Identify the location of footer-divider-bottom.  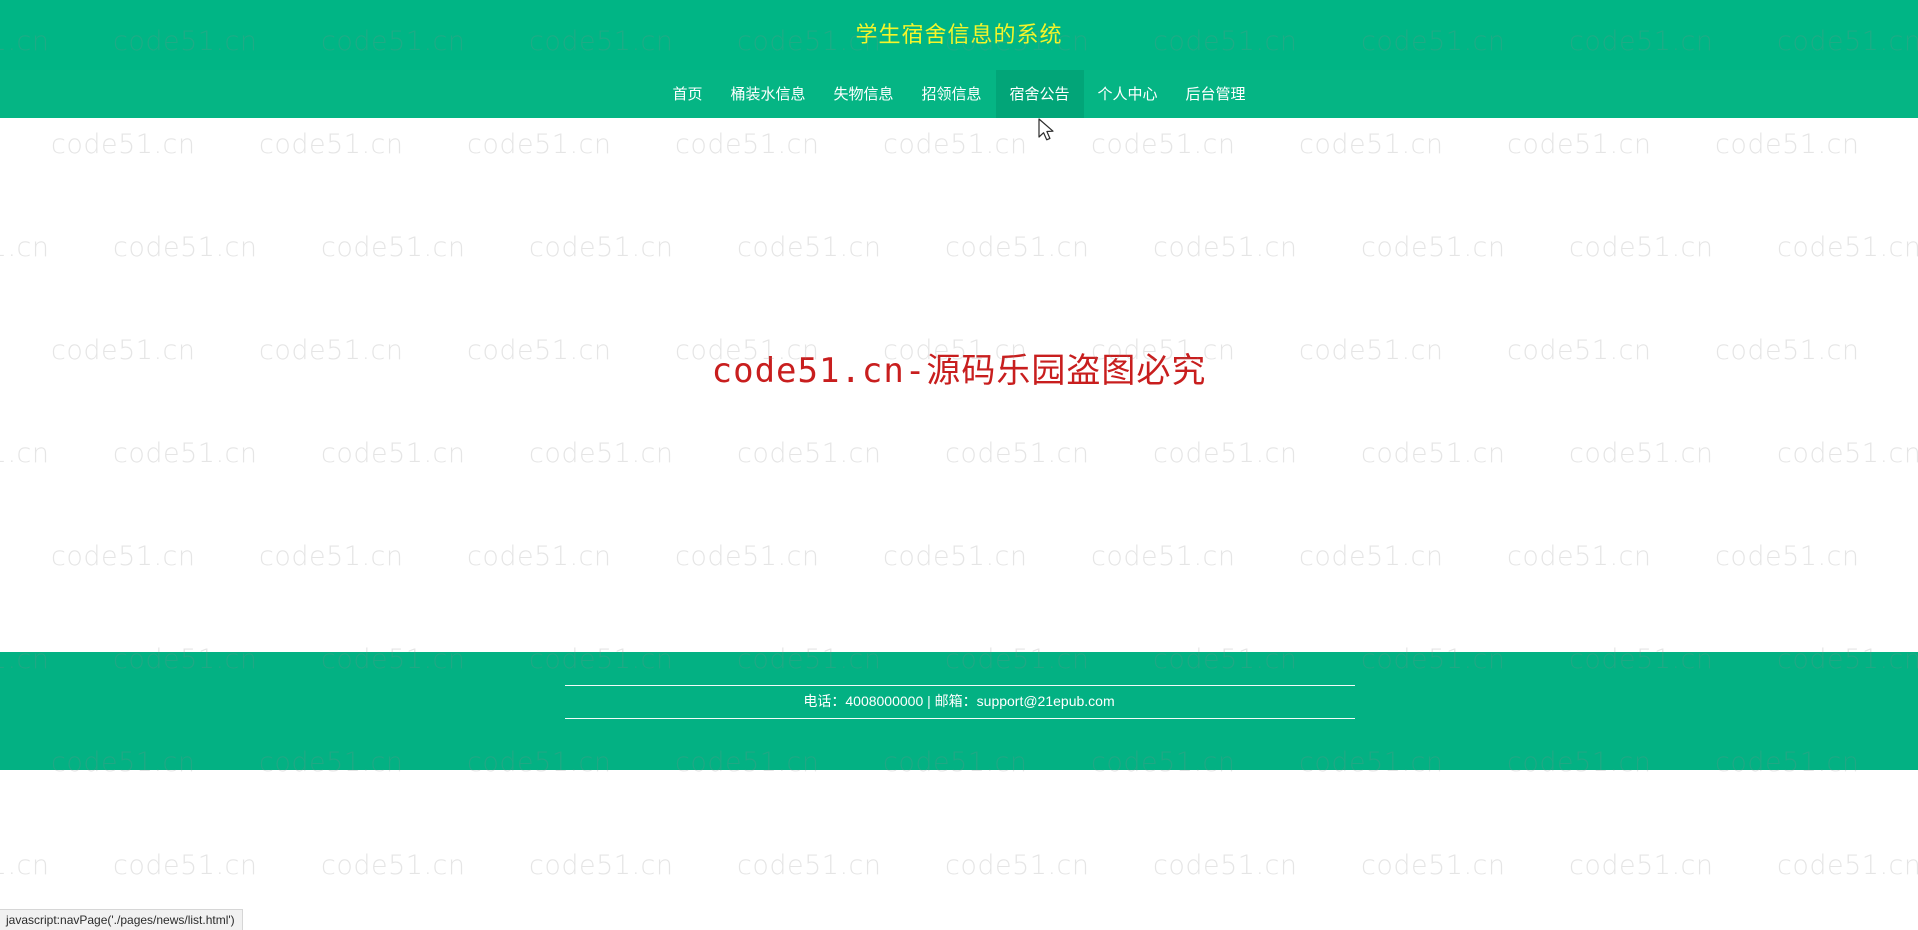
(960, 718).